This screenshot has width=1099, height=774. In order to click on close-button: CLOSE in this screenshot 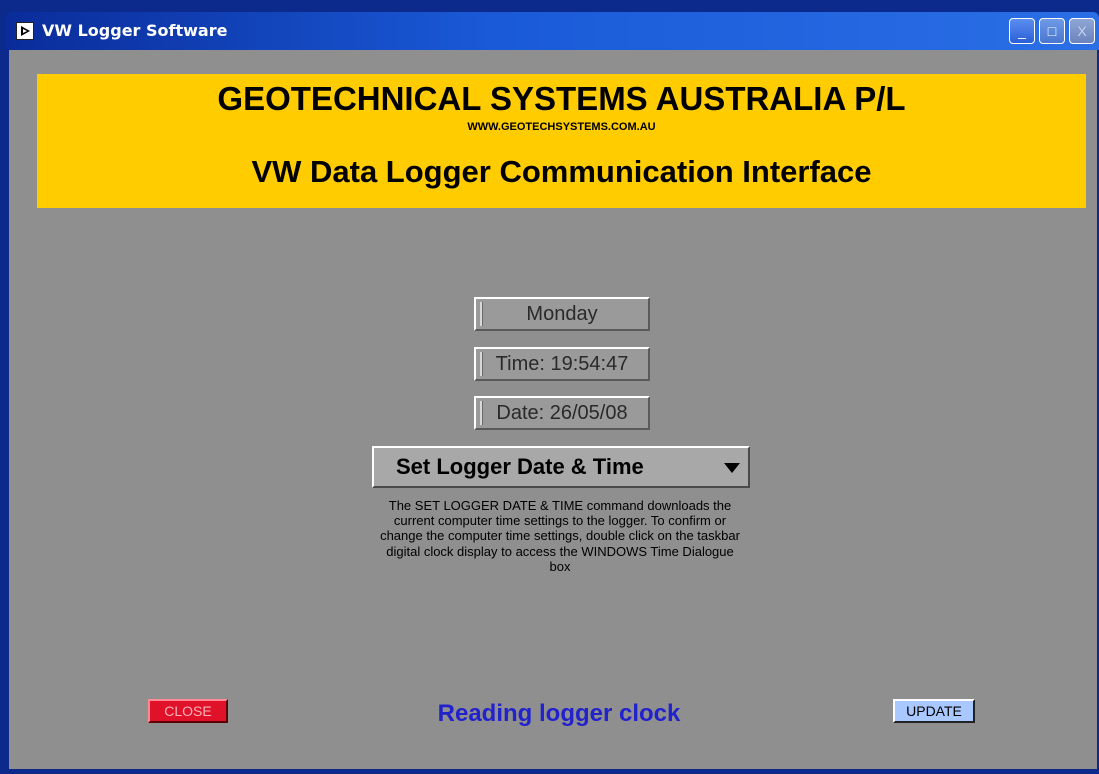, I will do `click(188, 711)`.